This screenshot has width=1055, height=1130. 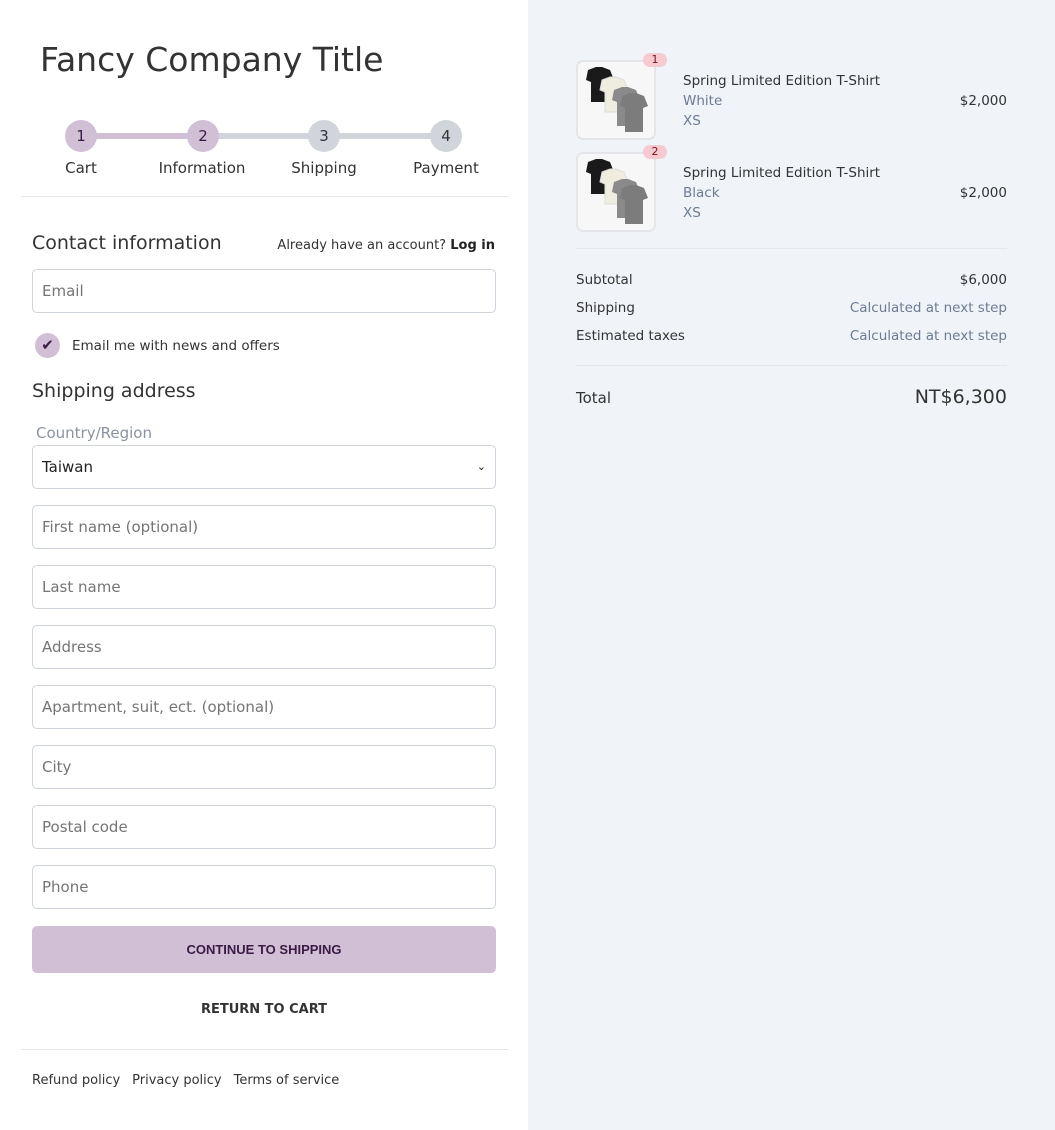 I want to click on refund-policy-link: Refund policy, so click(x=76, y=1080).